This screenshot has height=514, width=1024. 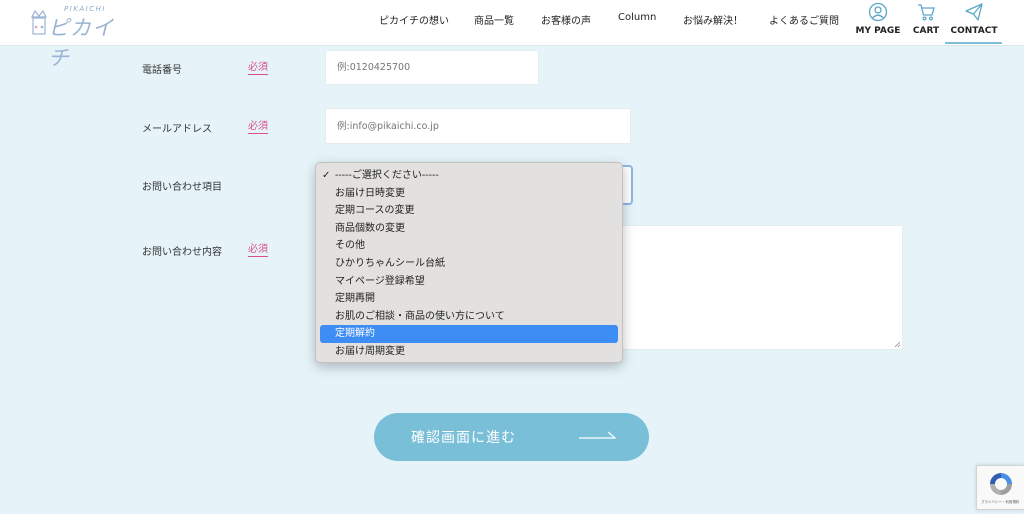 I want to click on option-subscription-cancel: 定期解約, so click(x=469, y=334).